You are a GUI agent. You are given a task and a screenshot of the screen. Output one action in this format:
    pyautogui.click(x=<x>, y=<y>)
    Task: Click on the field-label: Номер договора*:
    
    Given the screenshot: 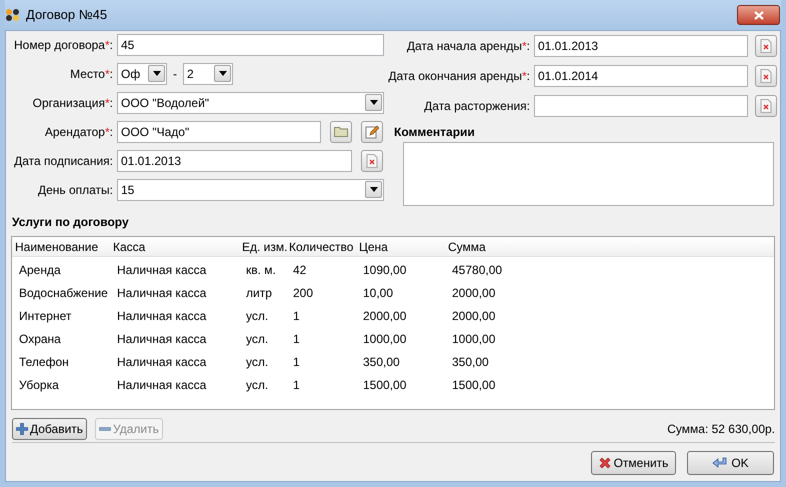 What is the action you would take?
    pyautogui.click(x=63, y=45)
    